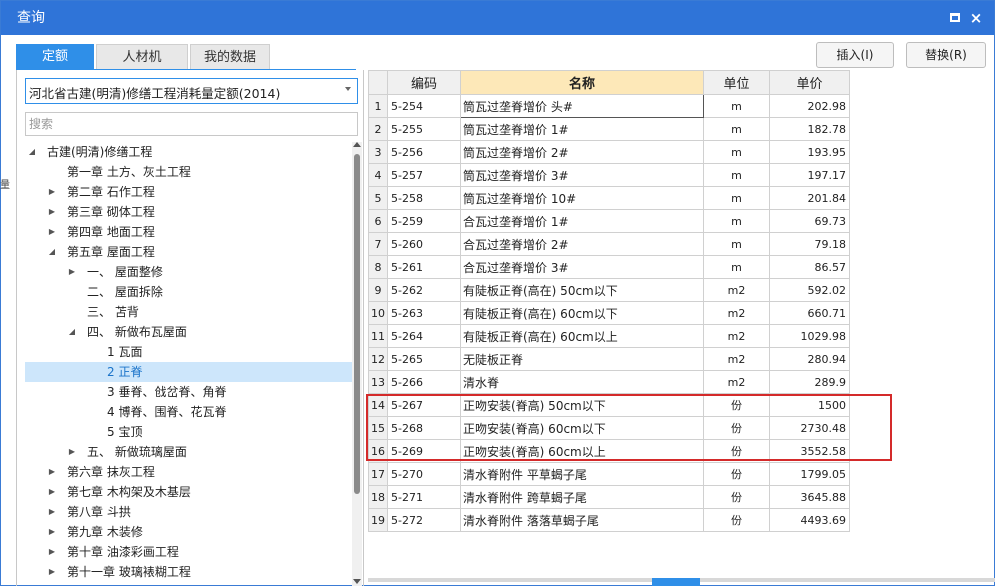 The height and width of the screenshot is (586, 995). Describe the element at coordinates (167, 392) in the screenshot. I see `tree-item-label: 3 垂脊、戗岔脊、角脊` at that location.